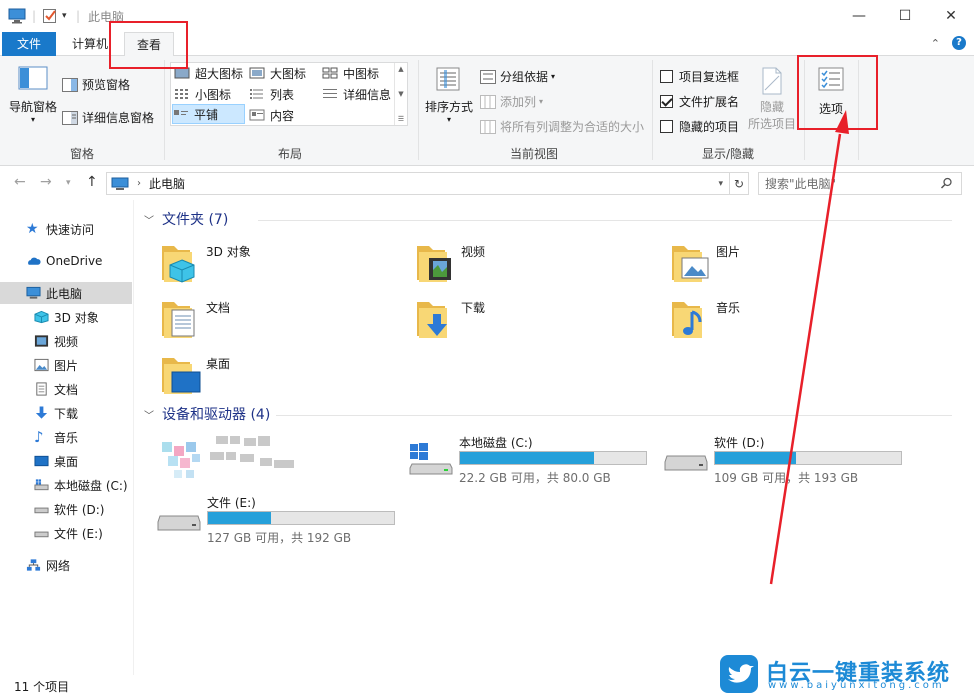 Image resolution: width=974 pixels, height=697 pixels. Describe the element at coordinates (809, 347) in the screenshot. I see `annotation-arrow` at that location.